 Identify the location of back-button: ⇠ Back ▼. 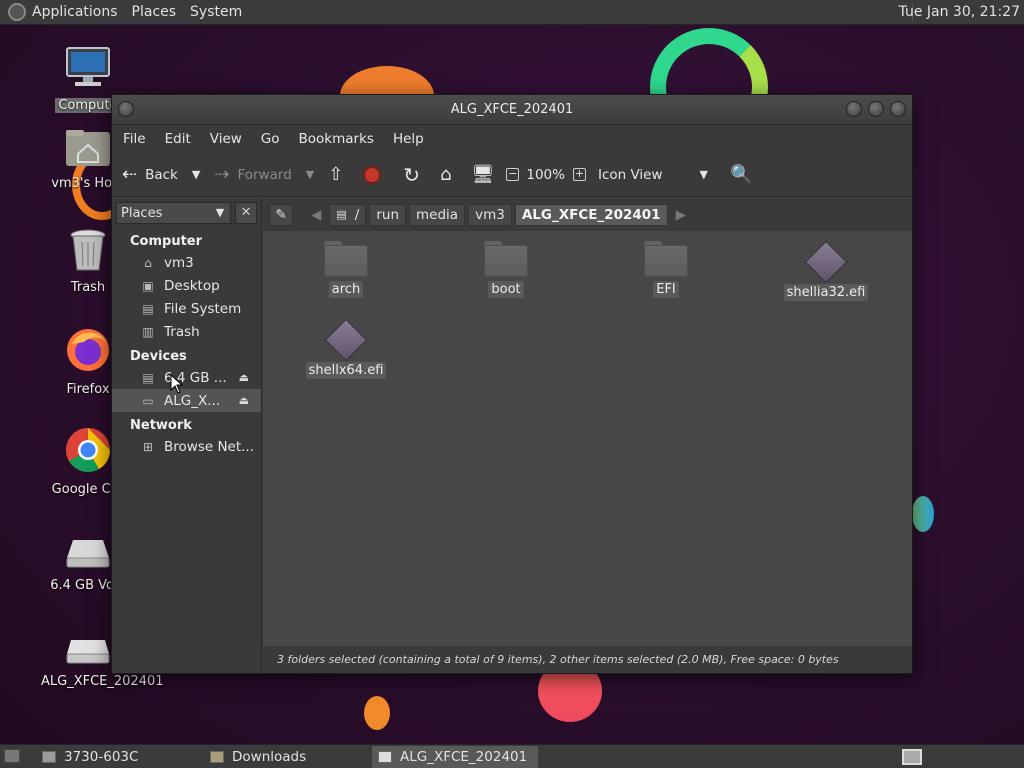
(161, 175).